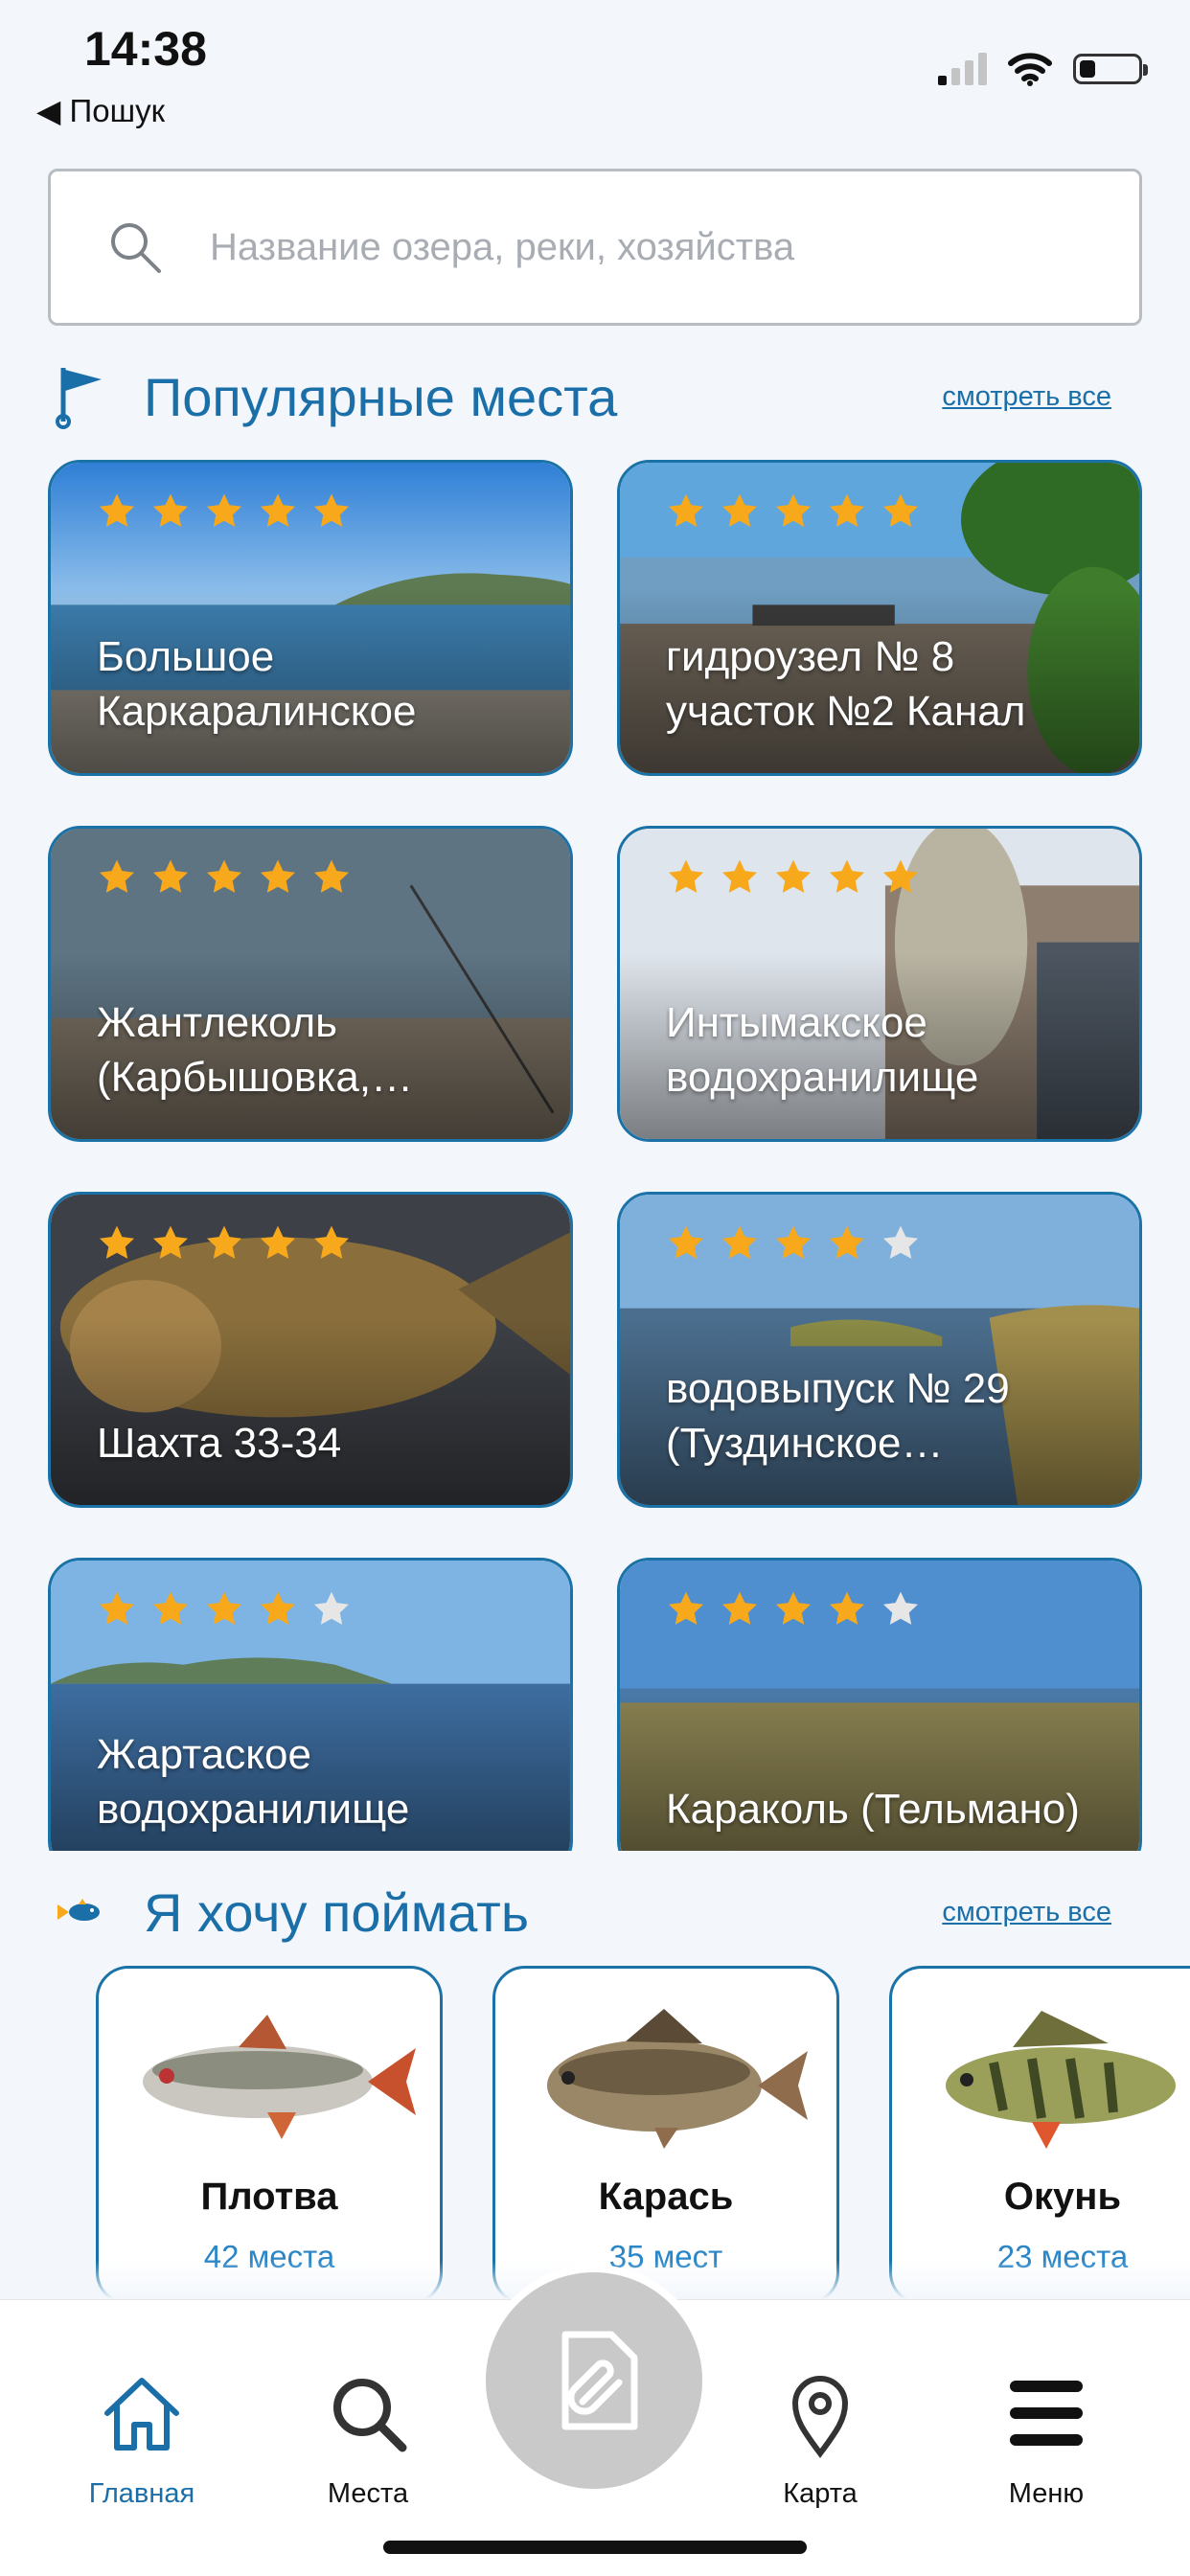 This screenshot has width=1190, height=2576. I want to click on status-time: 14:38, so click(146, 49).